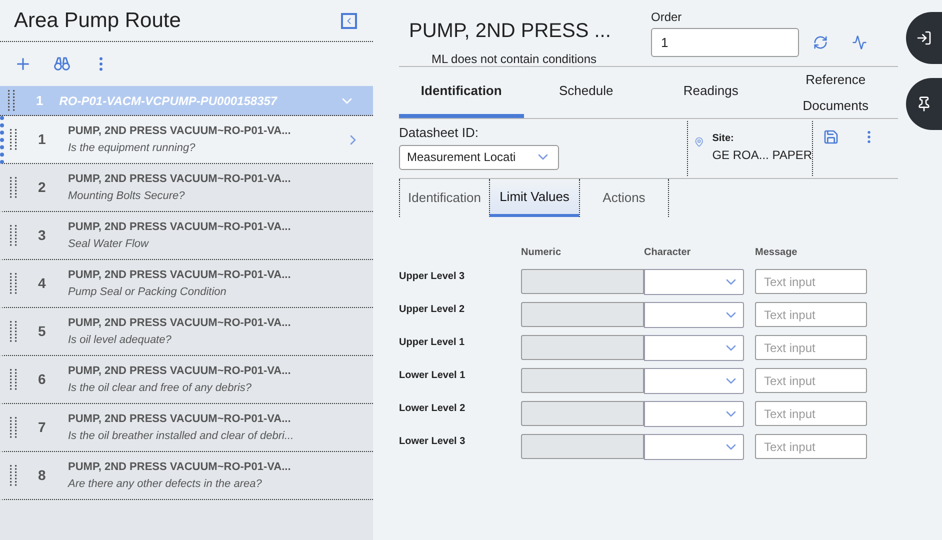  What do you see at coordinates (42, 475) in the screenshot?
I see `item-number: 8` at bounding box center [42, 475].